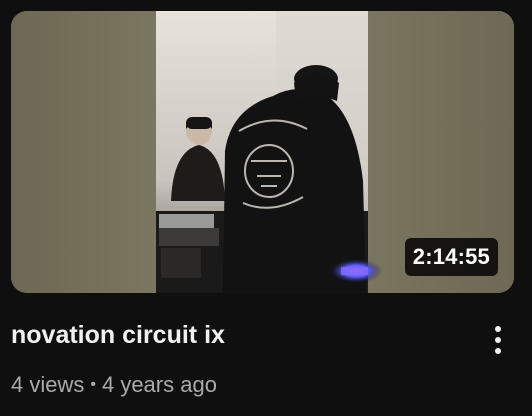  What do you see at coordinates (451, 257) in the screenshot?
I see `duration-badge: 2:14:55` at bounding box center [451, 257].